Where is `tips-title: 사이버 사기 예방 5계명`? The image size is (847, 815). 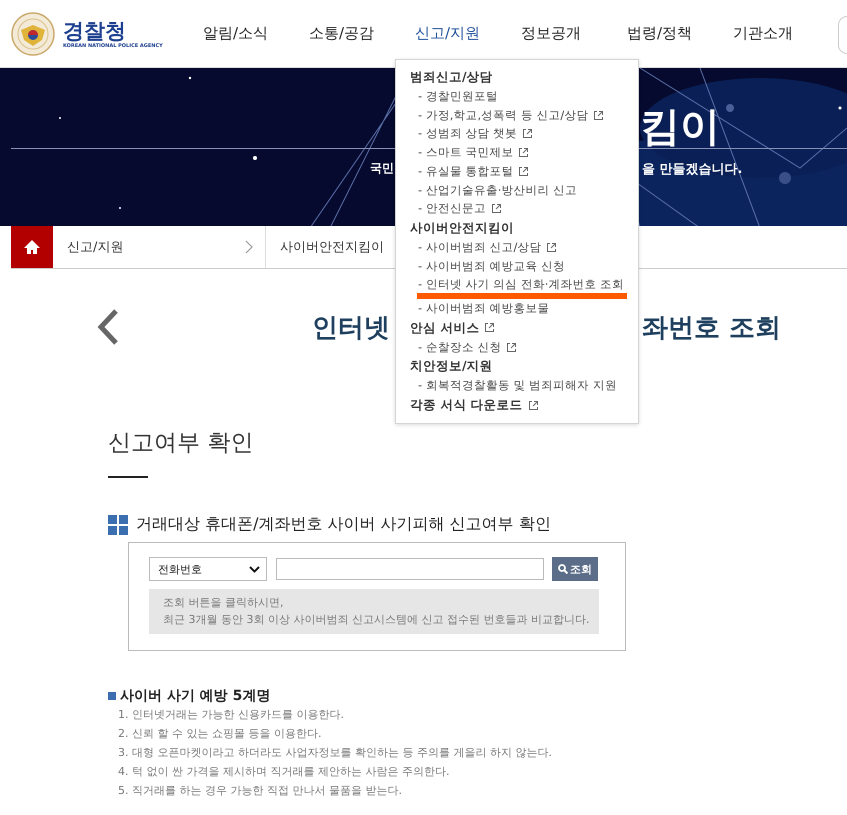 tips-title: 사이버 사기 예방 5계명 is located at coordinates (195, 696).